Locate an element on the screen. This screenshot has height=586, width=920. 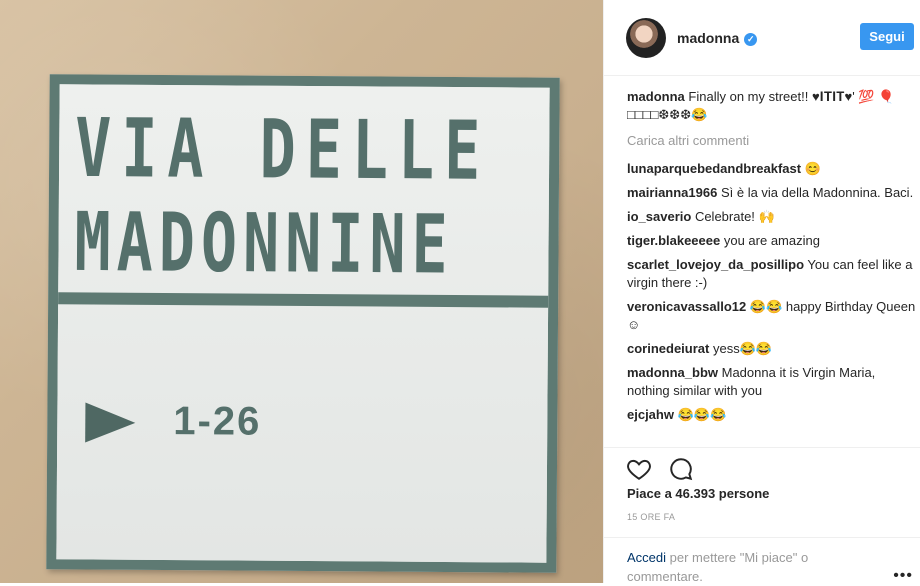
comment-username: corinedeiurat is located at coordinates (668, 348).